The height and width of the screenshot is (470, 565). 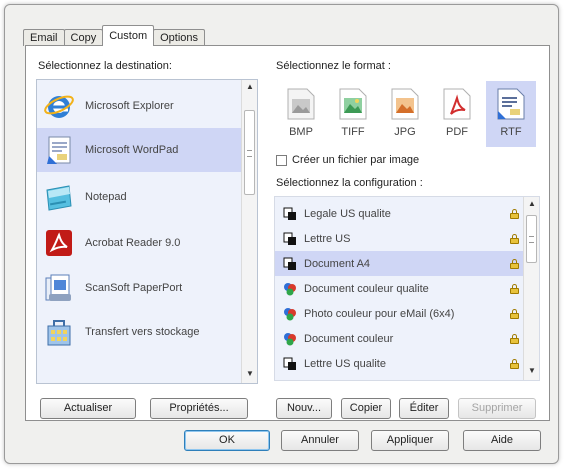 What do you see at coordinates (105, 66) in the screenshot?
I see `destination-label: Sélectionnez la destination:` at bounding box center [105, 66].